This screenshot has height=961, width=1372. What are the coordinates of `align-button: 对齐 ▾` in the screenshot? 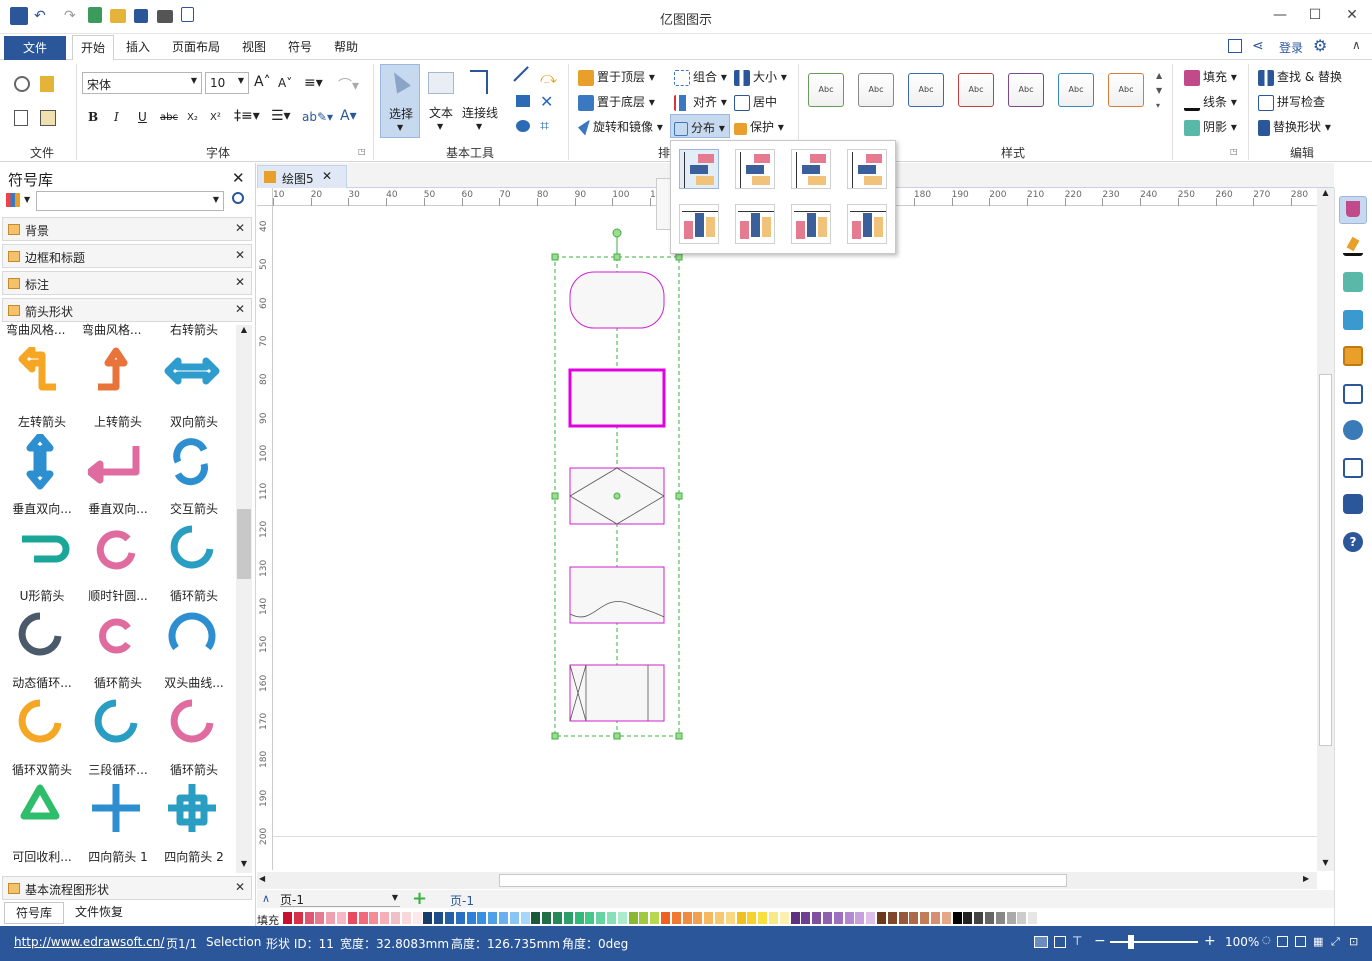 It's located at (700, 102).